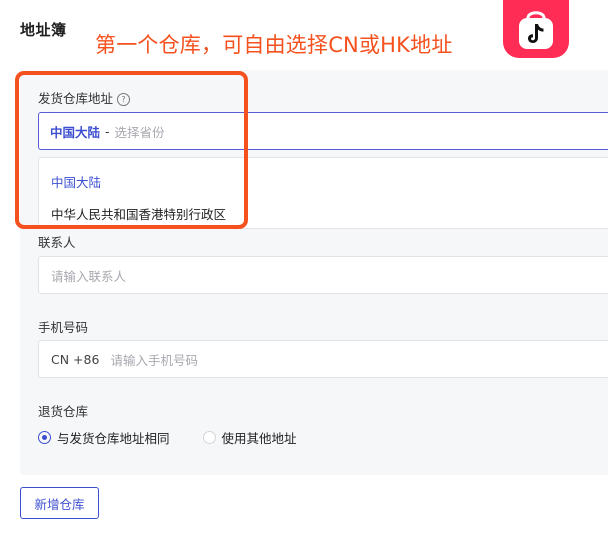  What do you see at coordinates (63, 411) in the screenshot?
I see `return-warehouse-label: 退货仓库` at bounding box center [63, 411].